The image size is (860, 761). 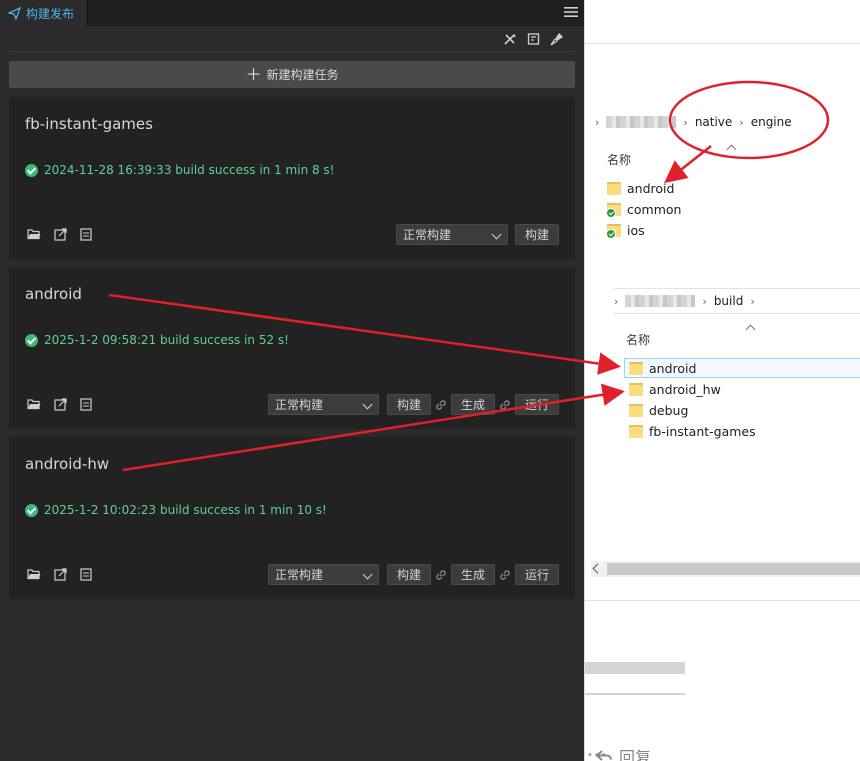 What do you see at coordinates (299, 575) in the screenshot?
I see `build-mode-value: 正常构建` at bounding box center [299, 575].